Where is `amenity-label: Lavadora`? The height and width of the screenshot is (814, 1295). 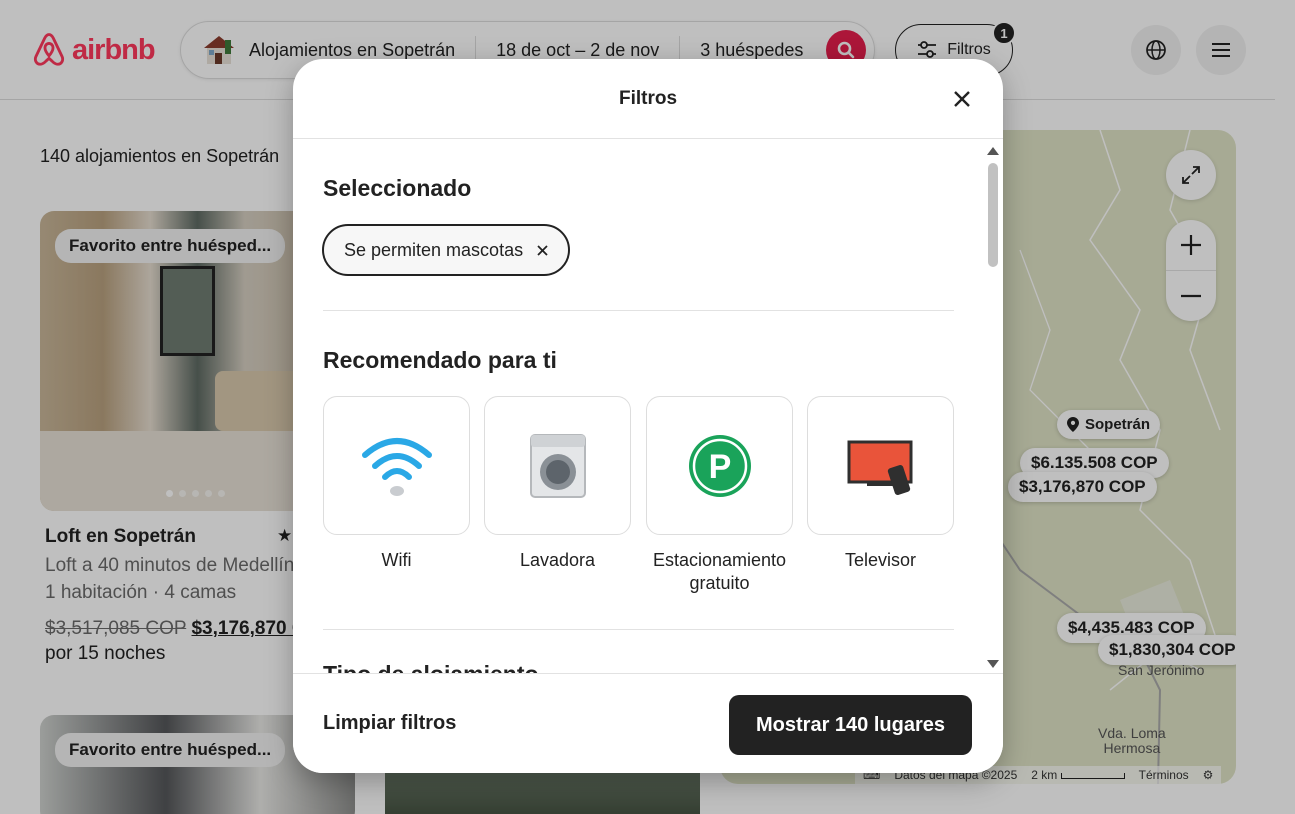
amenity-label: Lavadora is located at coordinates (557, 560).